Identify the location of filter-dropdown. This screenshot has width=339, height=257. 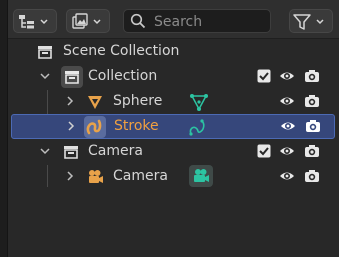
(311, 21).